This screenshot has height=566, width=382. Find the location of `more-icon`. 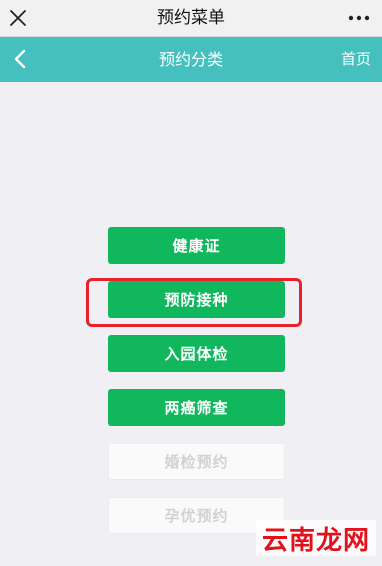

more-icon is located at coordinates (359, 18).